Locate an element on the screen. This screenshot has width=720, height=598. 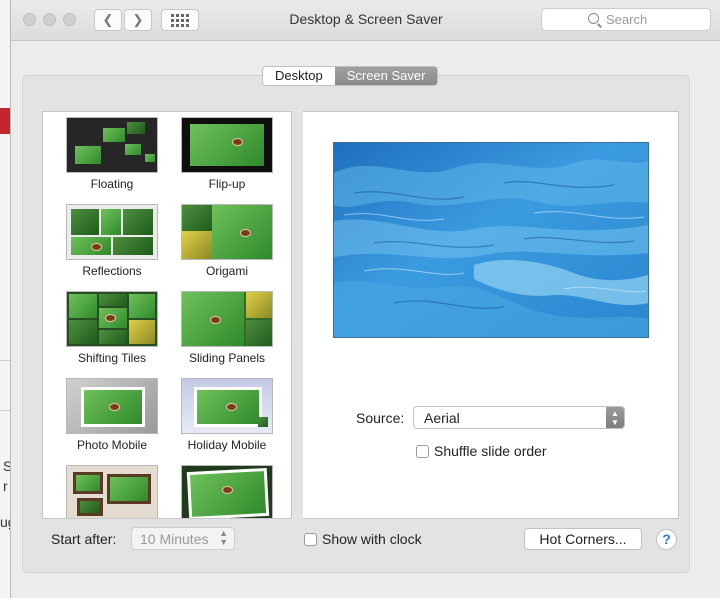
source-select: Aerial ▲ ▼ is located at coordinates (519, 417).